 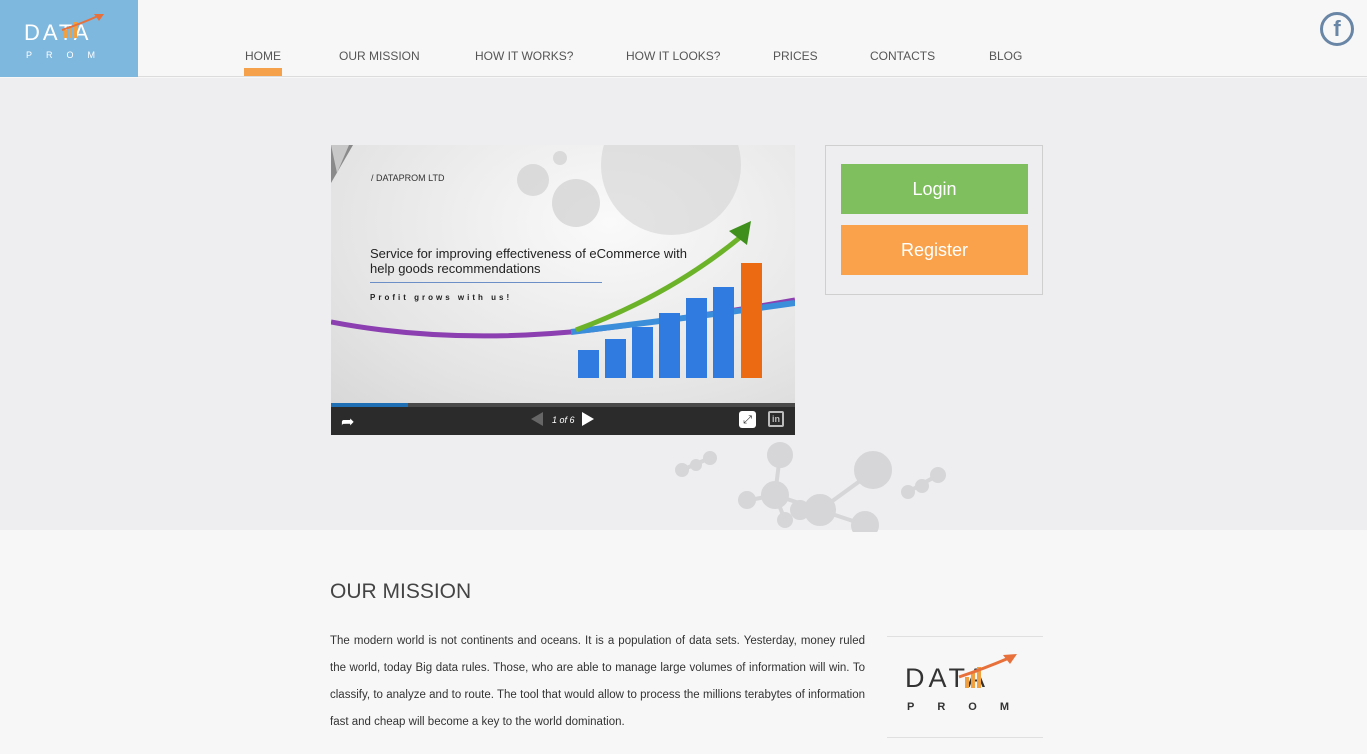 What do you see at coordinates (810, 487) in the screenshot?
I see `molecule-decoration` at bounding box center [810, 487].